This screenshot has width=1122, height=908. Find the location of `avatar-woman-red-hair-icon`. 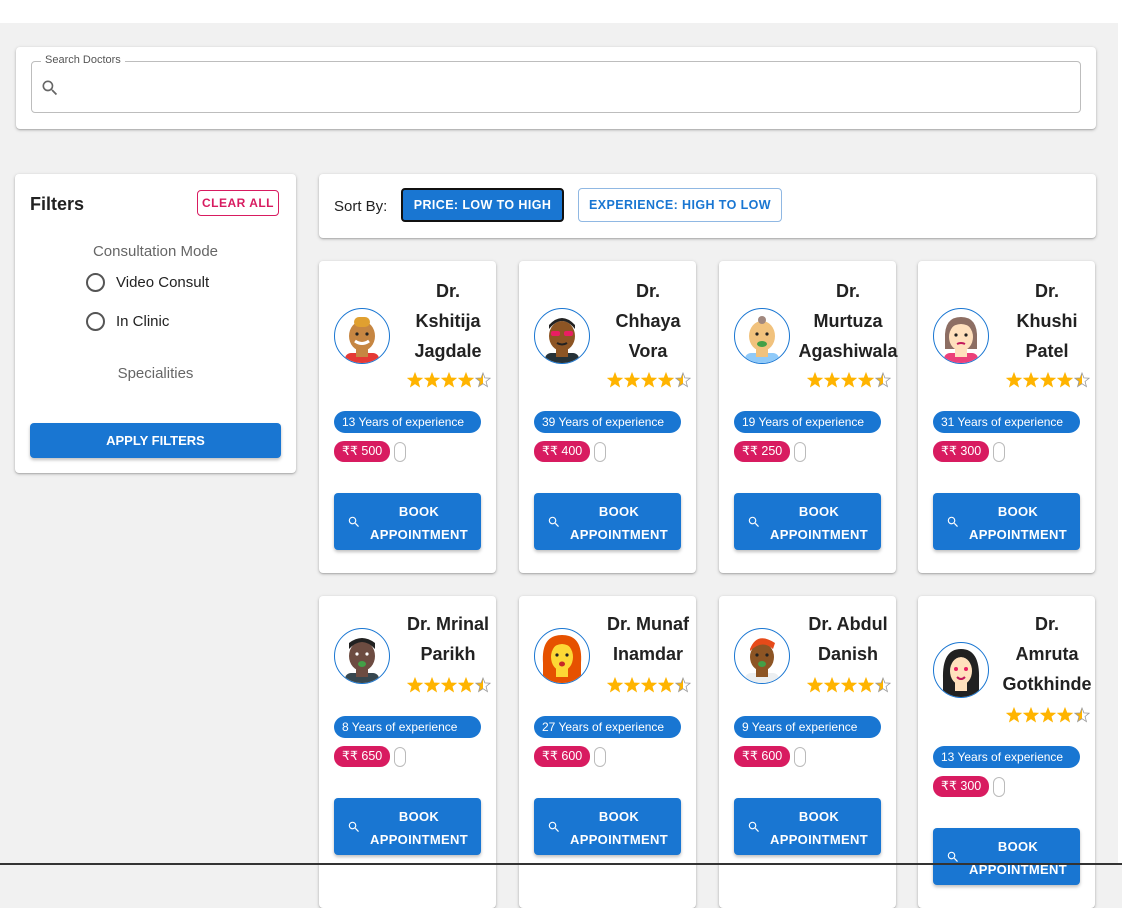

avatar-woman-red-hair-icon is located at coordinates (562, 656).